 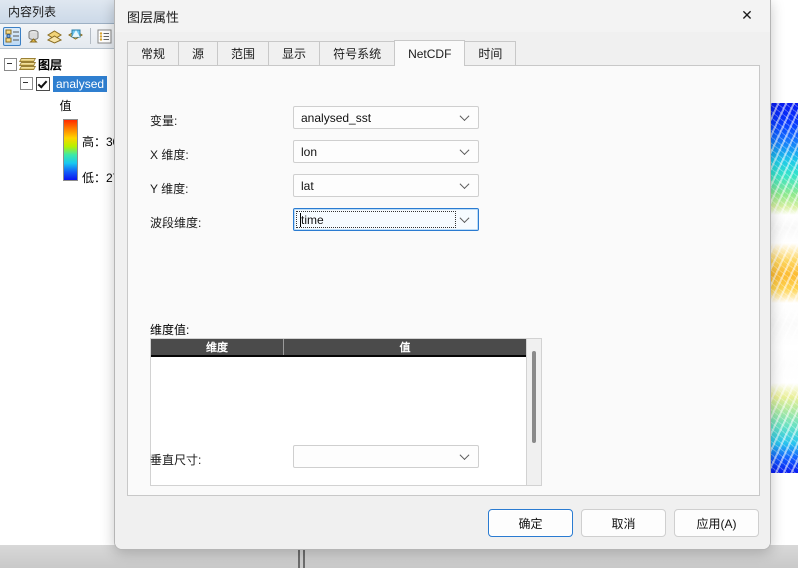 I want to click on x-dimension-combo-value: lon, so click(x=309, y=151).